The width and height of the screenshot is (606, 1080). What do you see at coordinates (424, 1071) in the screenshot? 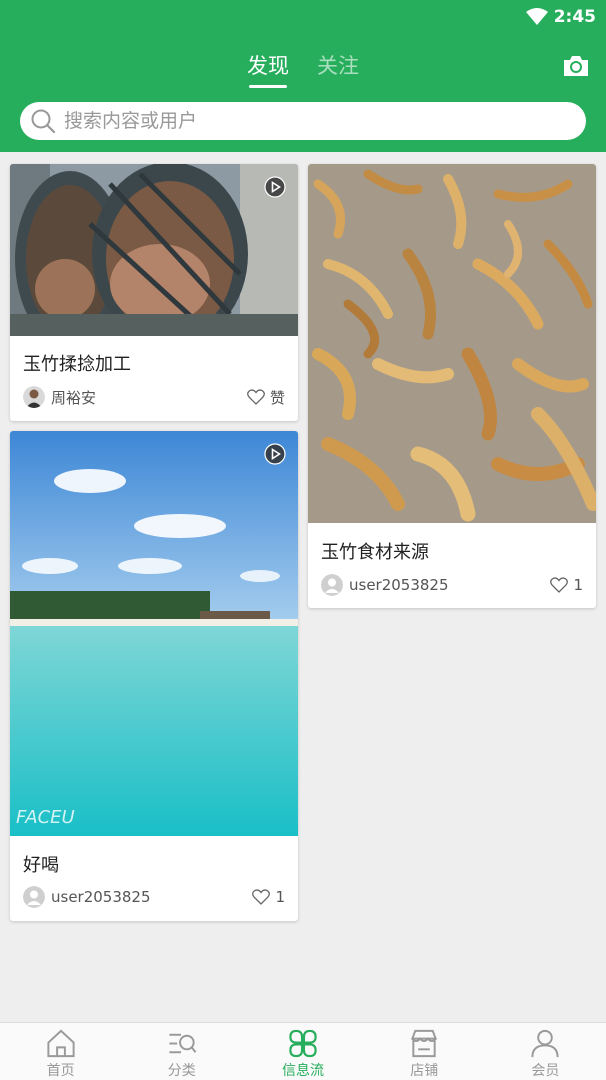
I see `nav-label: 店铺` at bounding box center [424, 1071].